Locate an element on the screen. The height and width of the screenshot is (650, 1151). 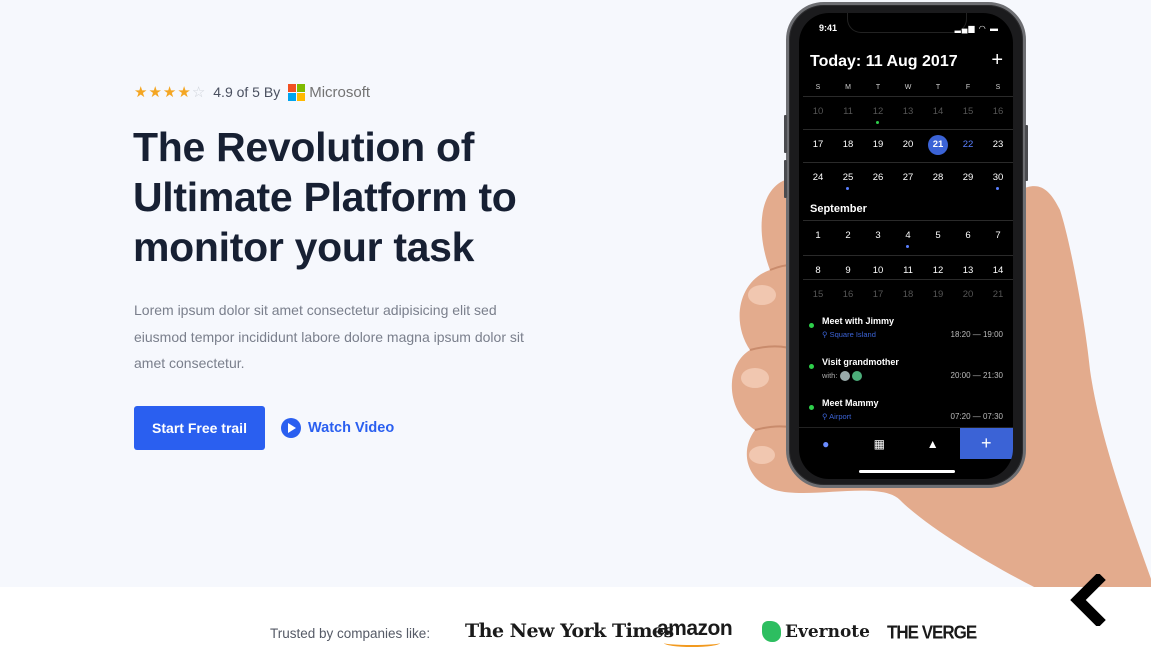
microsoft-wordmark: Microsoft is located at coordinates (340, 92).